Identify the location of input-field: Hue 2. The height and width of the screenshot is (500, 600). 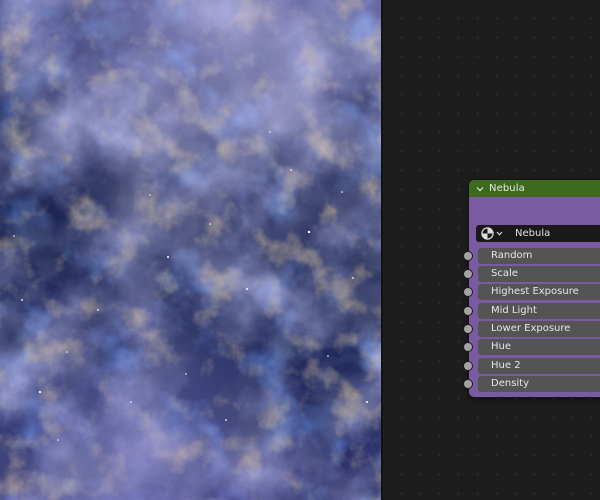
(539, 366).